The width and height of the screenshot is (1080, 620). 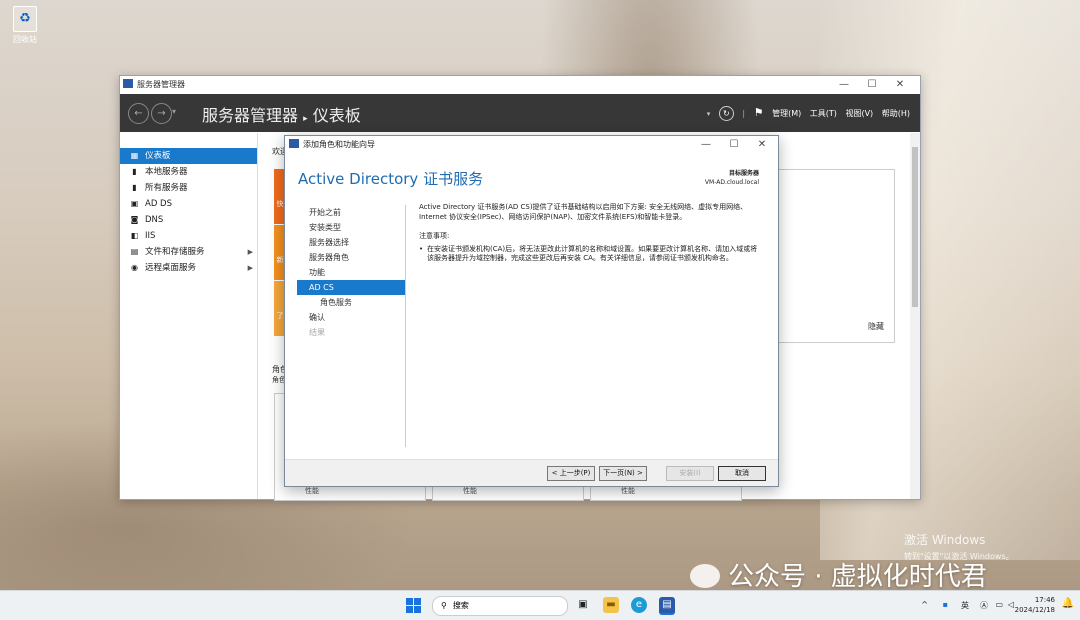 I want to click on sm-titlebar: 服务器管理器 — ☐ ✕, so click(x=520, y=85).